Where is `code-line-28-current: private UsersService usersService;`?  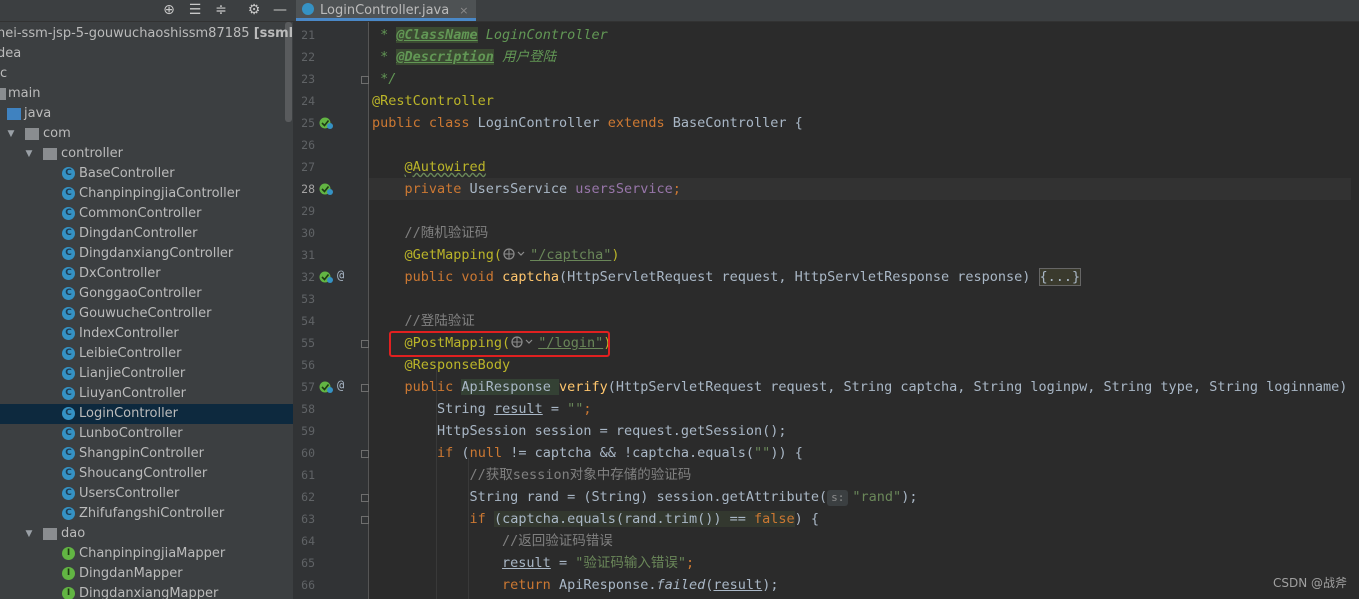 code-line-28-current: private UsersService usersService; is located at coordinates (864, 189).